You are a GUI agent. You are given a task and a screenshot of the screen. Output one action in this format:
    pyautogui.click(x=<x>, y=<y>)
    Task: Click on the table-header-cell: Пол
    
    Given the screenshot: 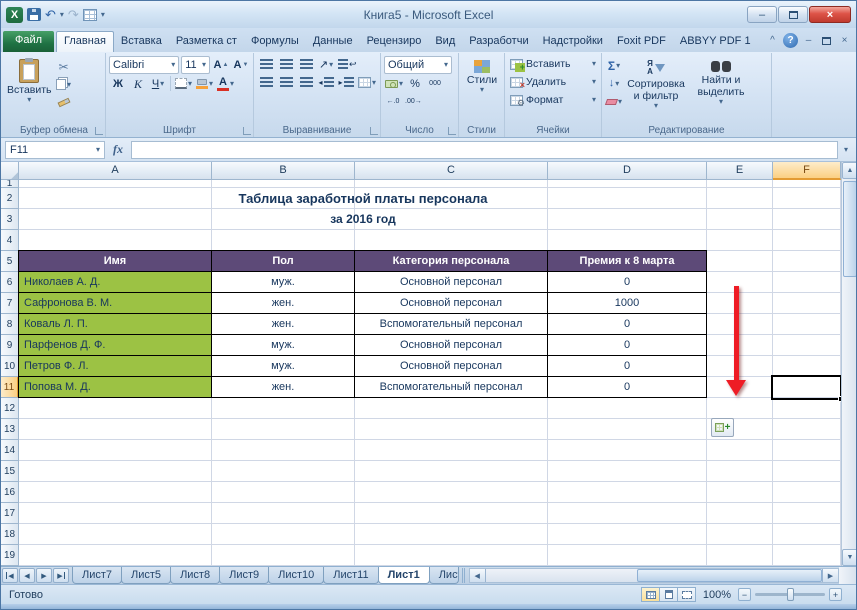 What is the action you would take?
    pyautogui.click(x=283, y=261)
    